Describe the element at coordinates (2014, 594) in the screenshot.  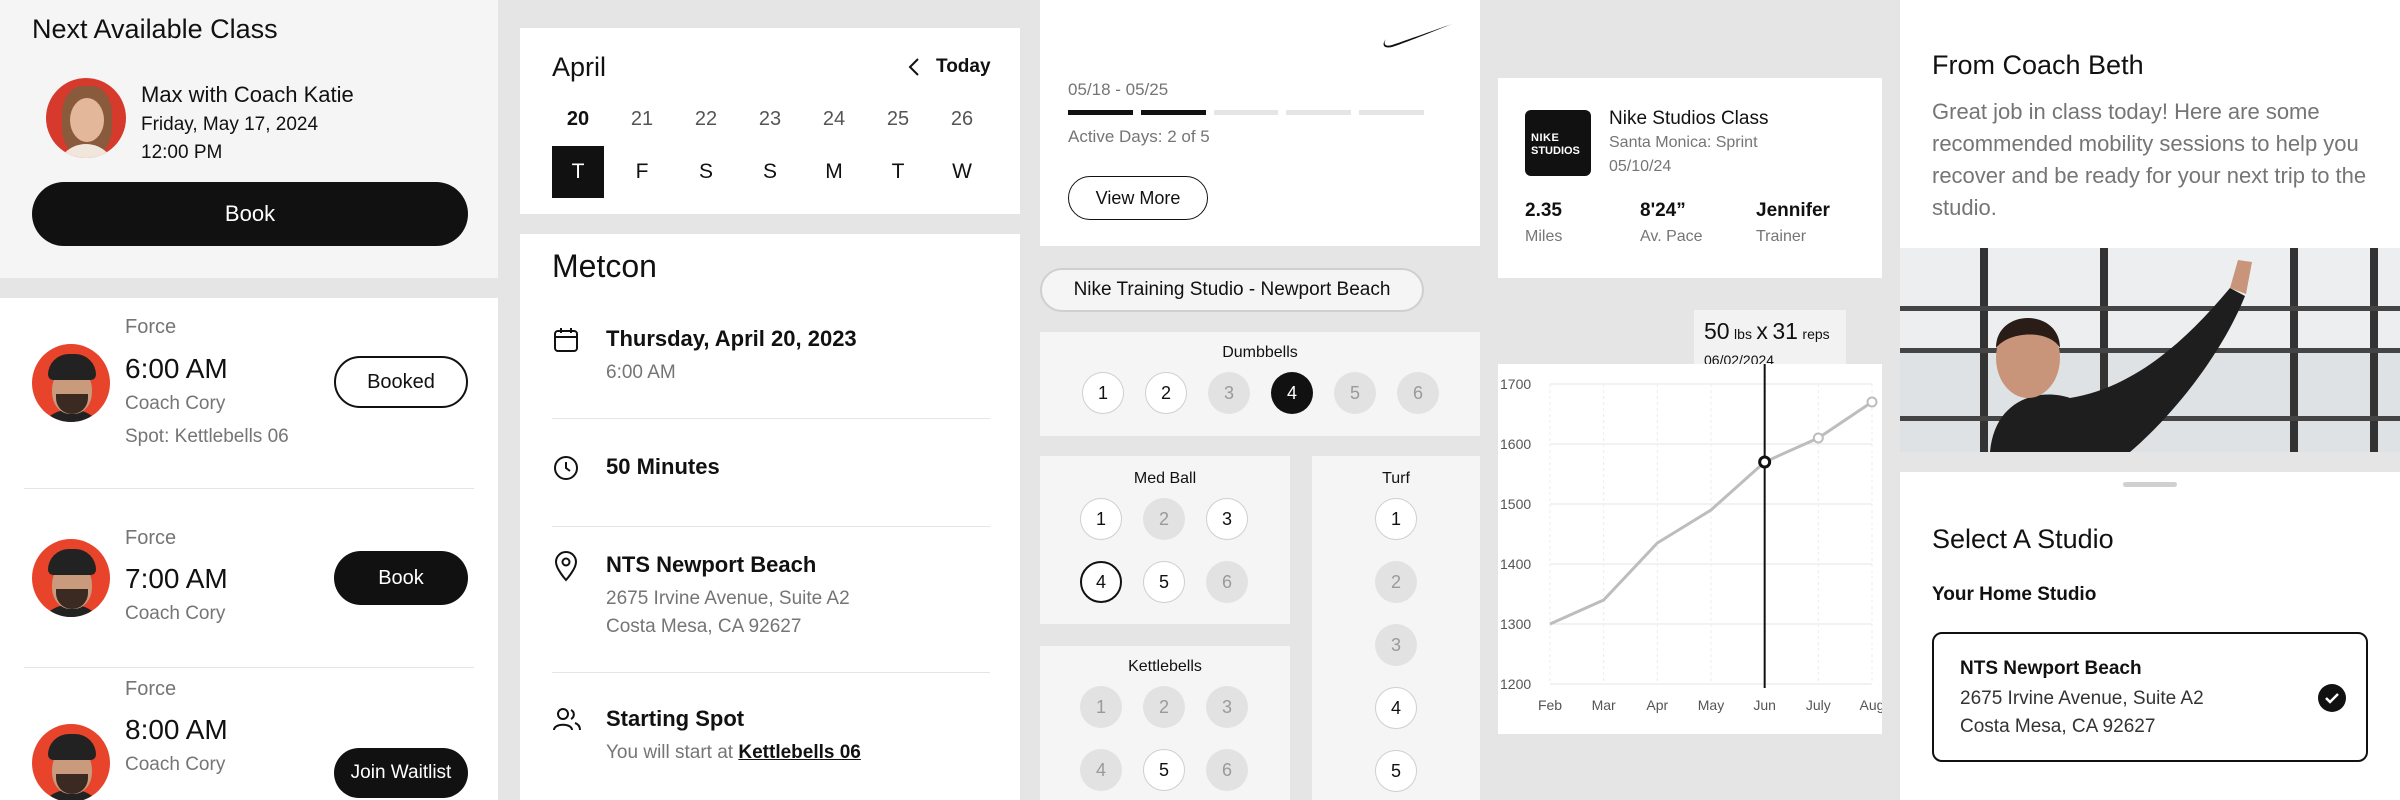
I see `home-studio-label: Your Home Studio` at that location.